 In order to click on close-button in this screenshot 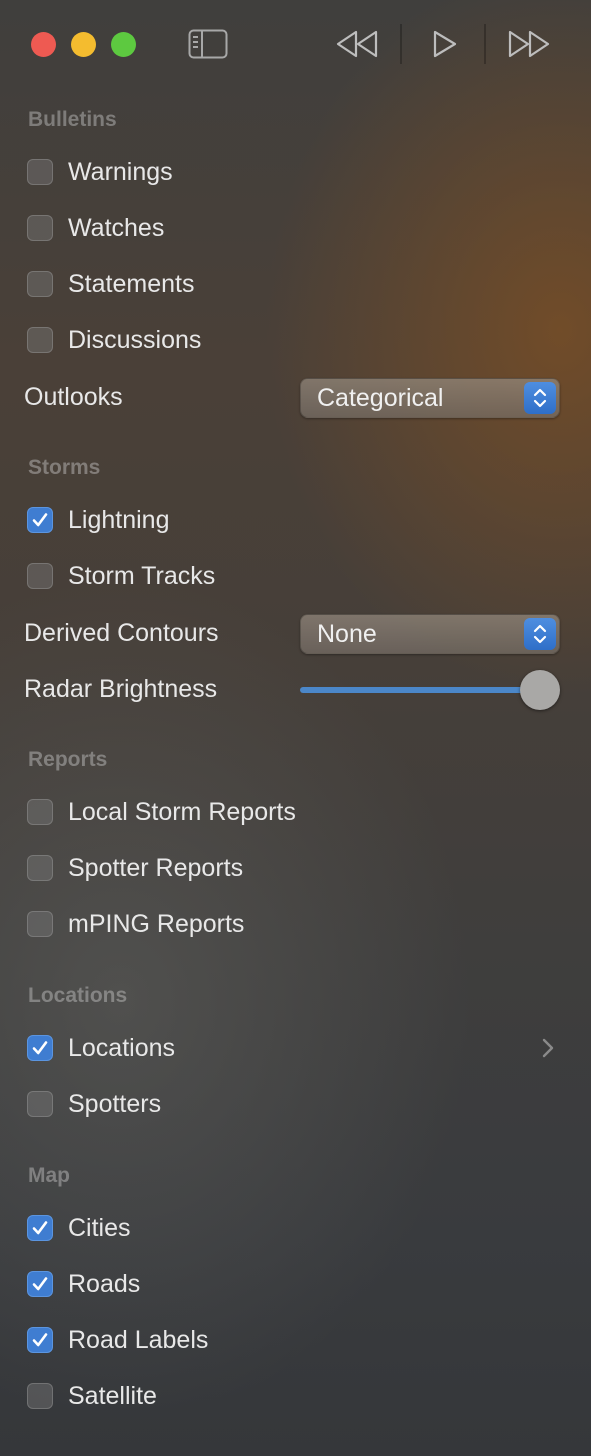, I will do `click(43, 44)`.